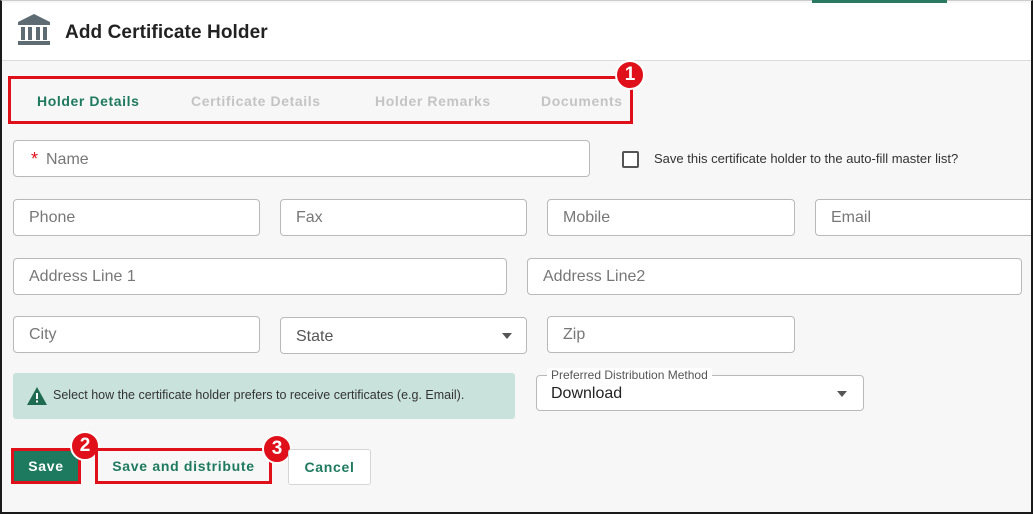 The height and width of the screenshot is (514, 1033). I want to click on zip-field, so click(671, 334).